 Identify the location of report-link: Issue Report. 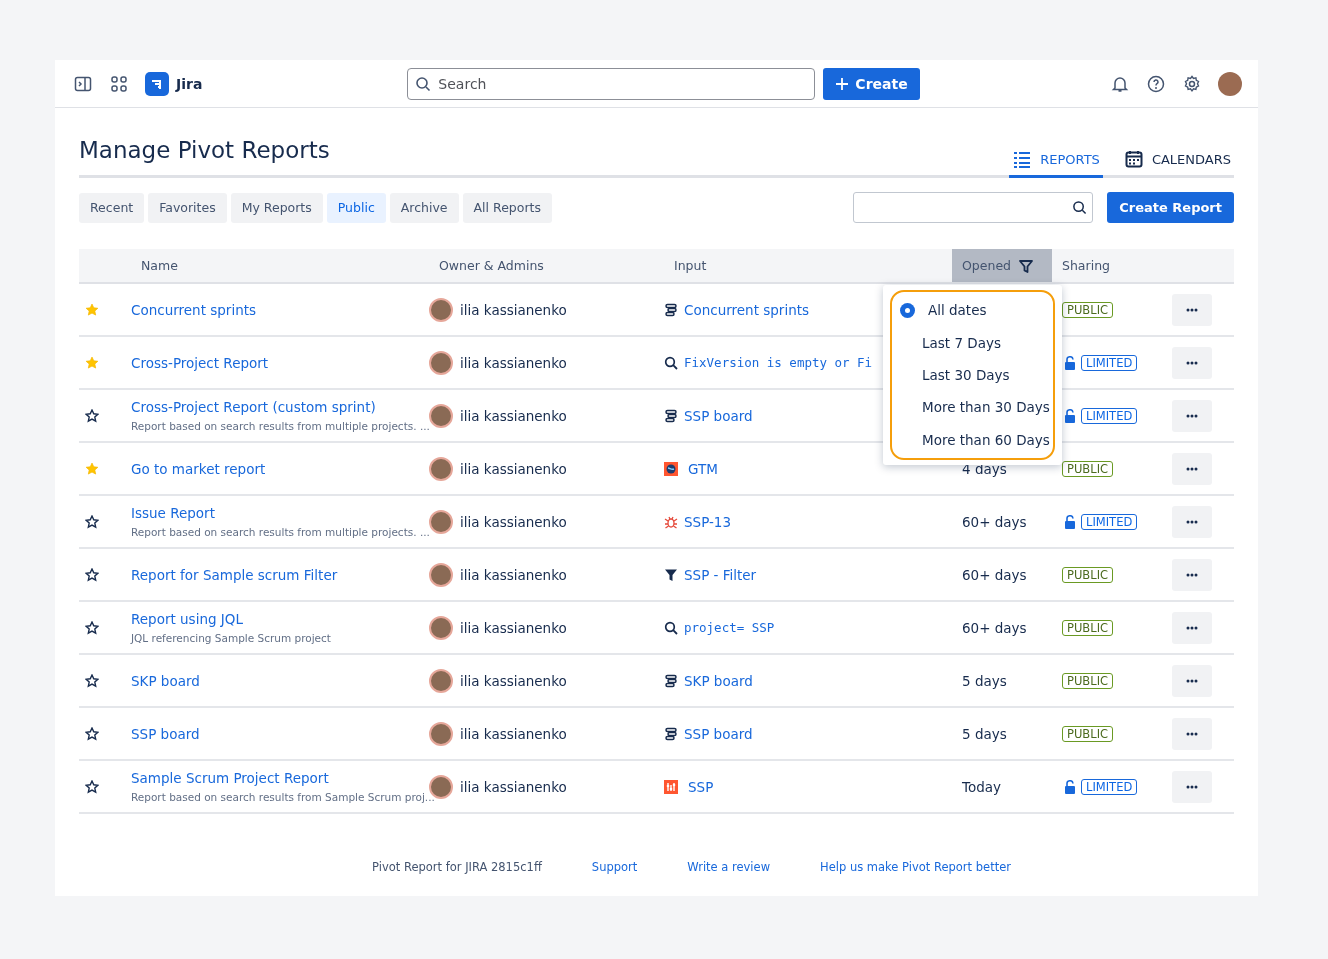
(275, 513).